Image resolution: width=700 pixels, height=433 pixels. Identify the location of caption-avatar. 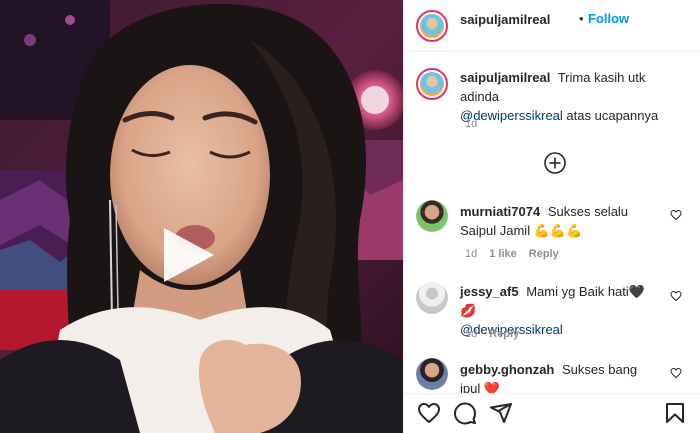
(432, 84).